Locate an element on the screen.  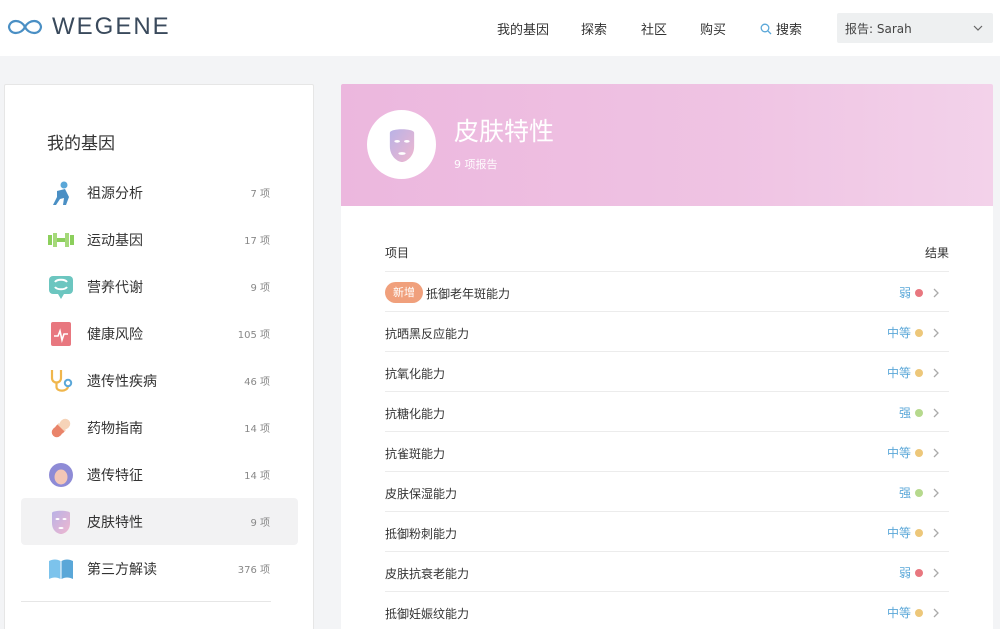
sidebar-item-ancestry: 祖源分析 7 项 is located at coordinates (159, 192).